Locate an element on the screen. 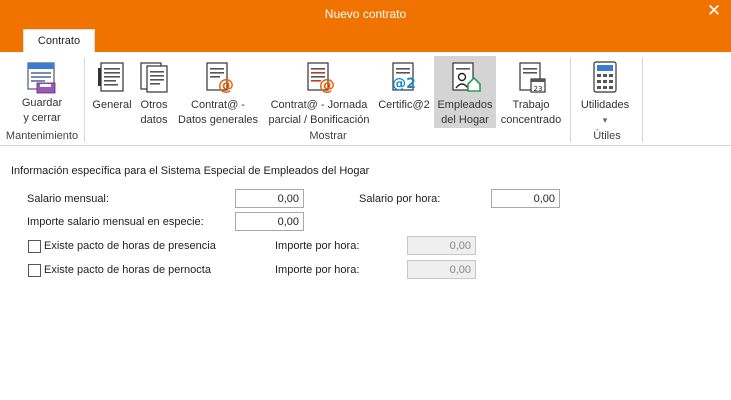 Image resolution: width=731 pixels, height=400 pixels. contrata-datos-generales-button: @ Contrat@ - Datos generales is located at coordinates (218, 92).